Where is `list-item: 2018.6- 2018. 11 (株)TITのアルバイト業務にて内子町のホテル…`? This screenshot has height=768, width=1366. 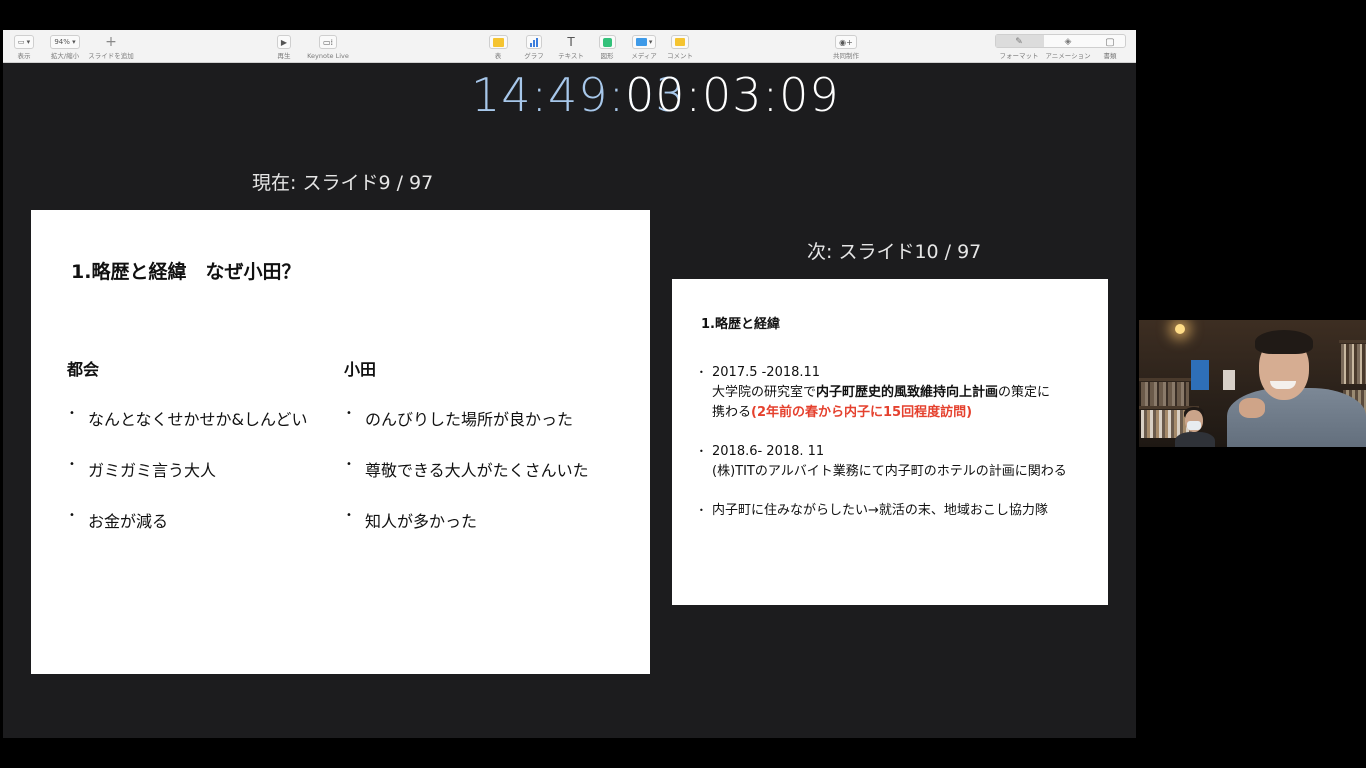 list-item: 2018.6- 2018. 11 (株)TITのアルバイト業務にて内子町のホテル… is located at coordinates (883, 462).